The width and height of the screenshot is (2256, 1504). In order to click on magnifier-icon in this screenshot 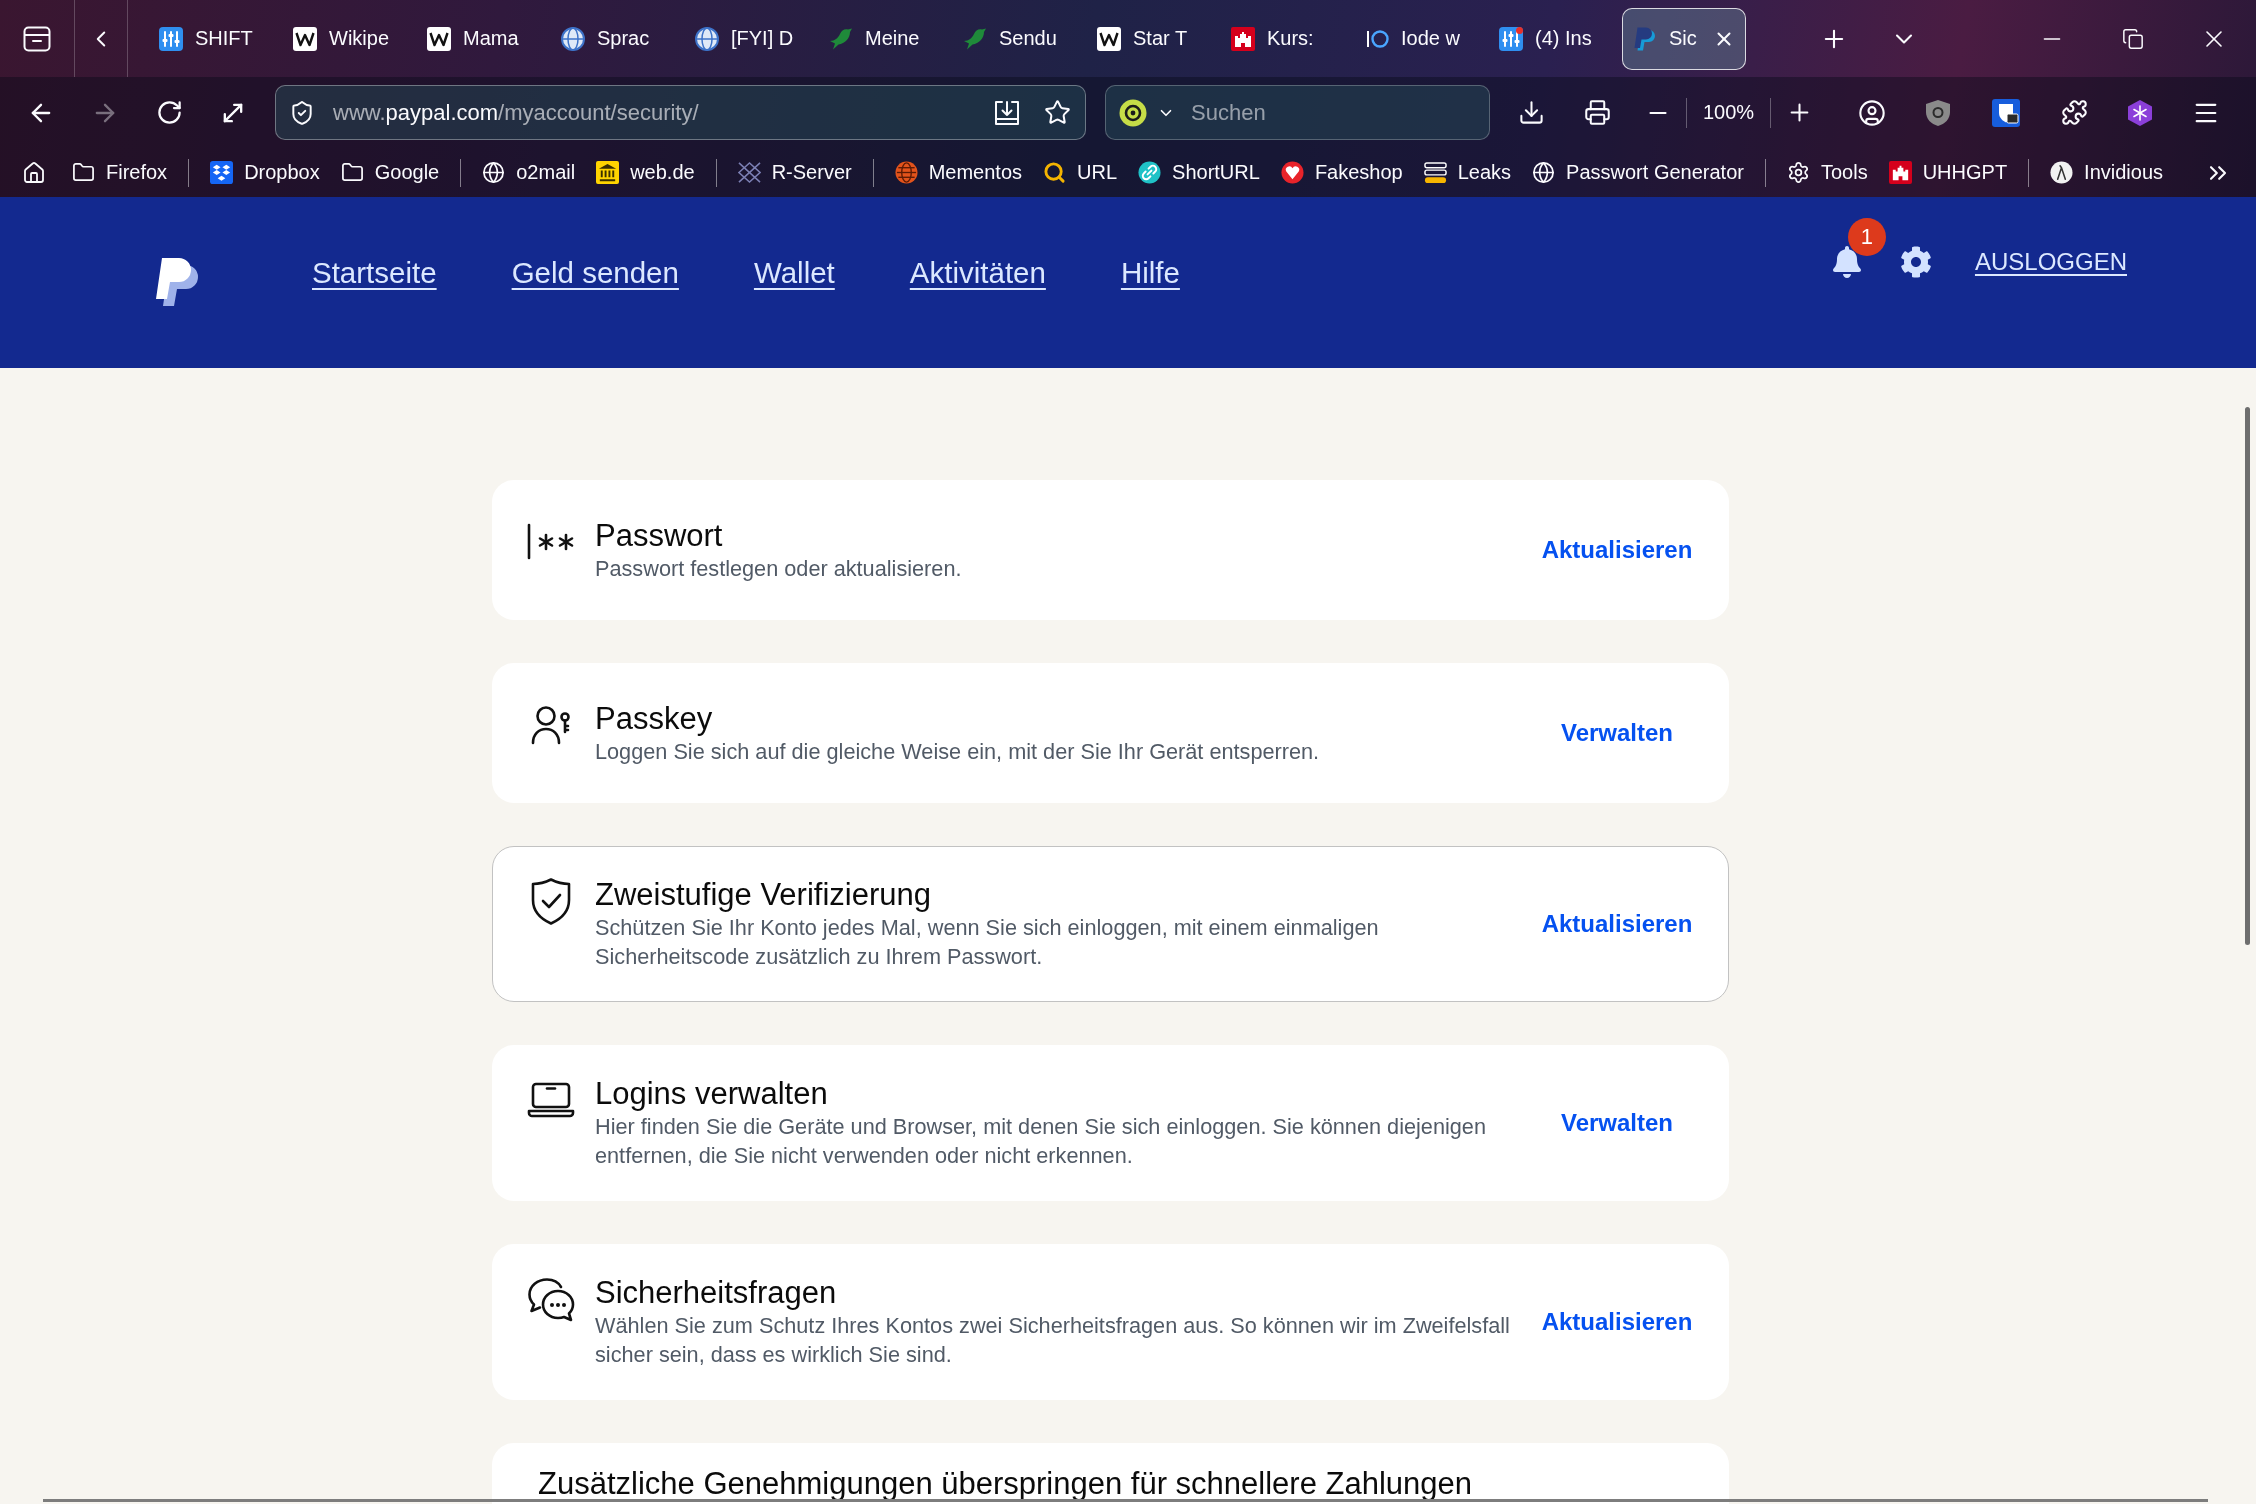, I will do `click(1055, 172)`.